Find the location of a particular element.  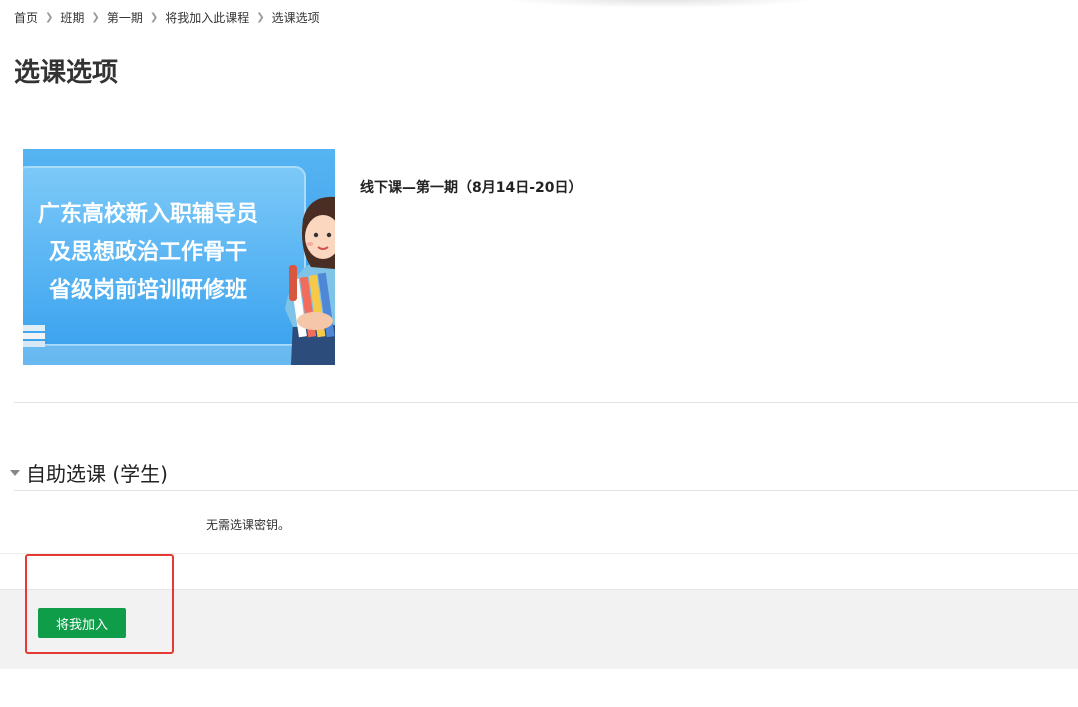

breadcrumb-first-period: 第一期 is located at coordinates (125, 17).